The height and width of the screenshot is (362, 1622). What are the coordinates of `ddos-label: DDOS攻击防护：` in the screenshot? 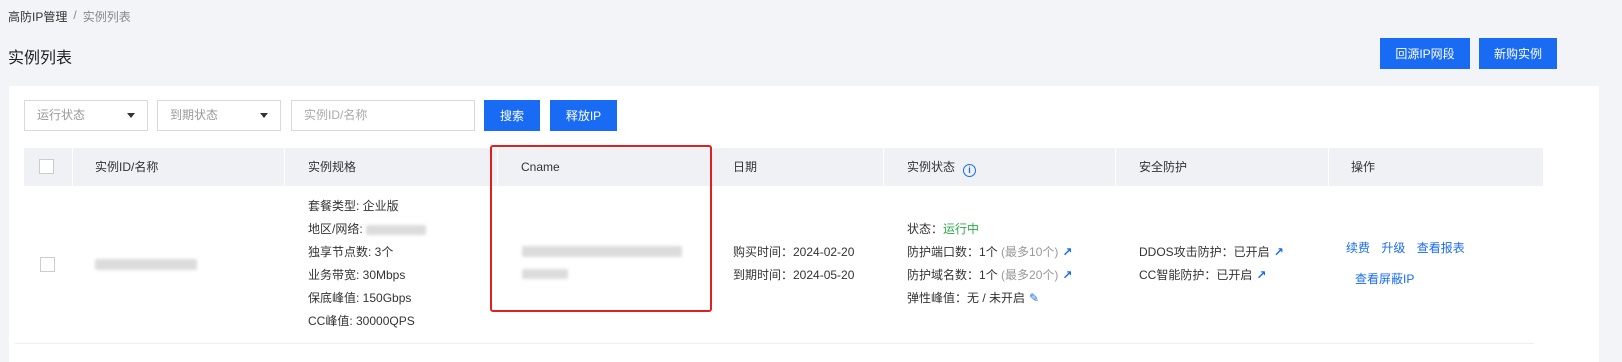 It's located at (1186, 252).